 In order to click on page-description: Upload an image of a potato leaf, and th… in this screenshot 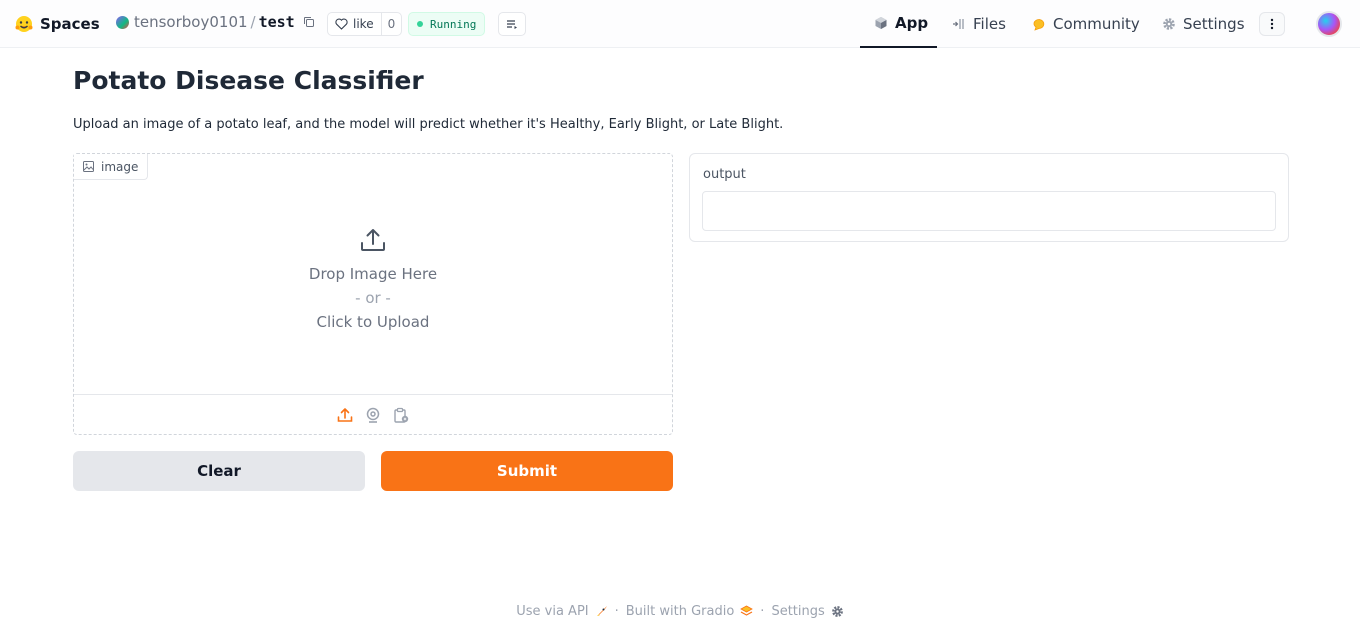, I will do `click(428, 124)`.